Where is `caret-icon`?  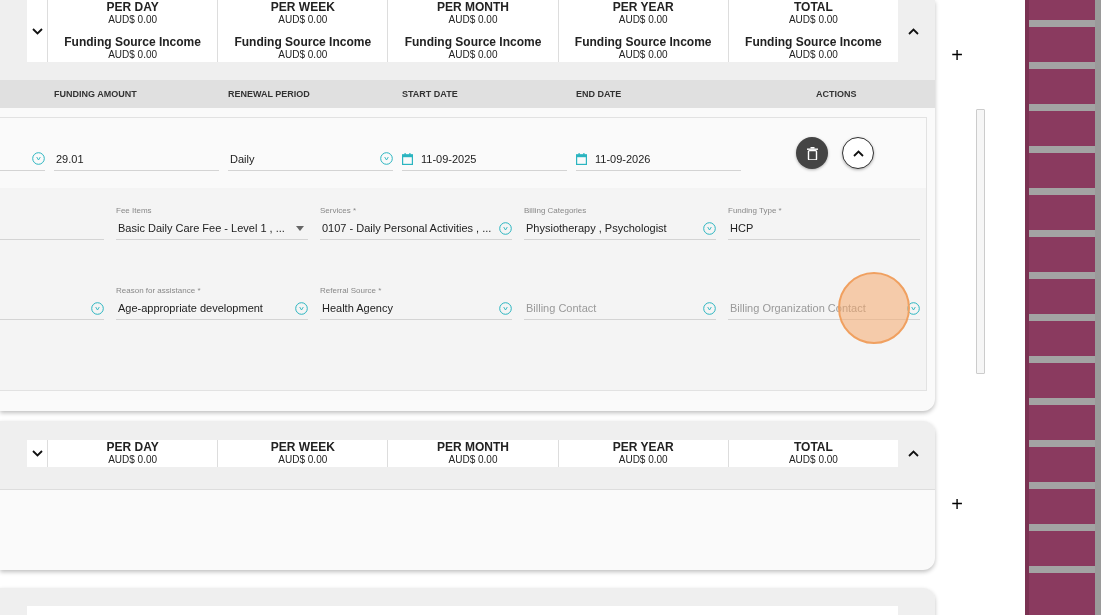 caret-icon is located at coordinates (300, 228).